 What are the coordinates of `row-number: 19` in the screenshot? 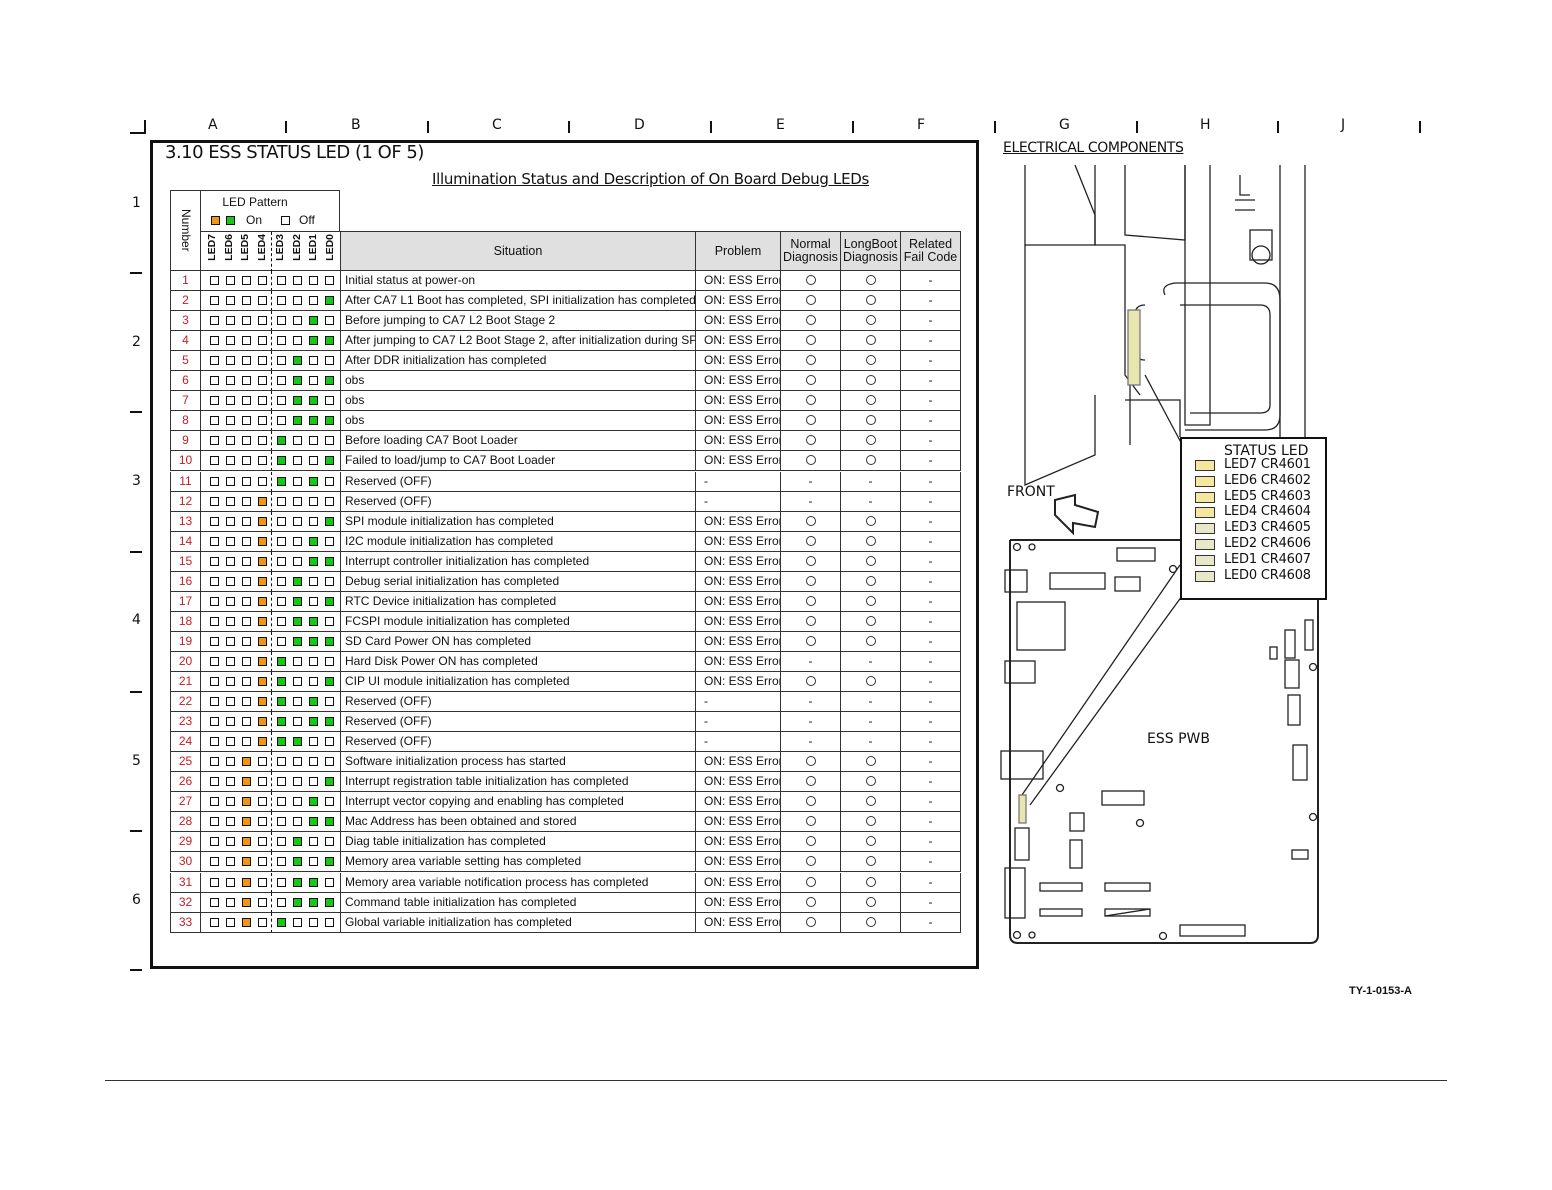 It's located at (185, 641).